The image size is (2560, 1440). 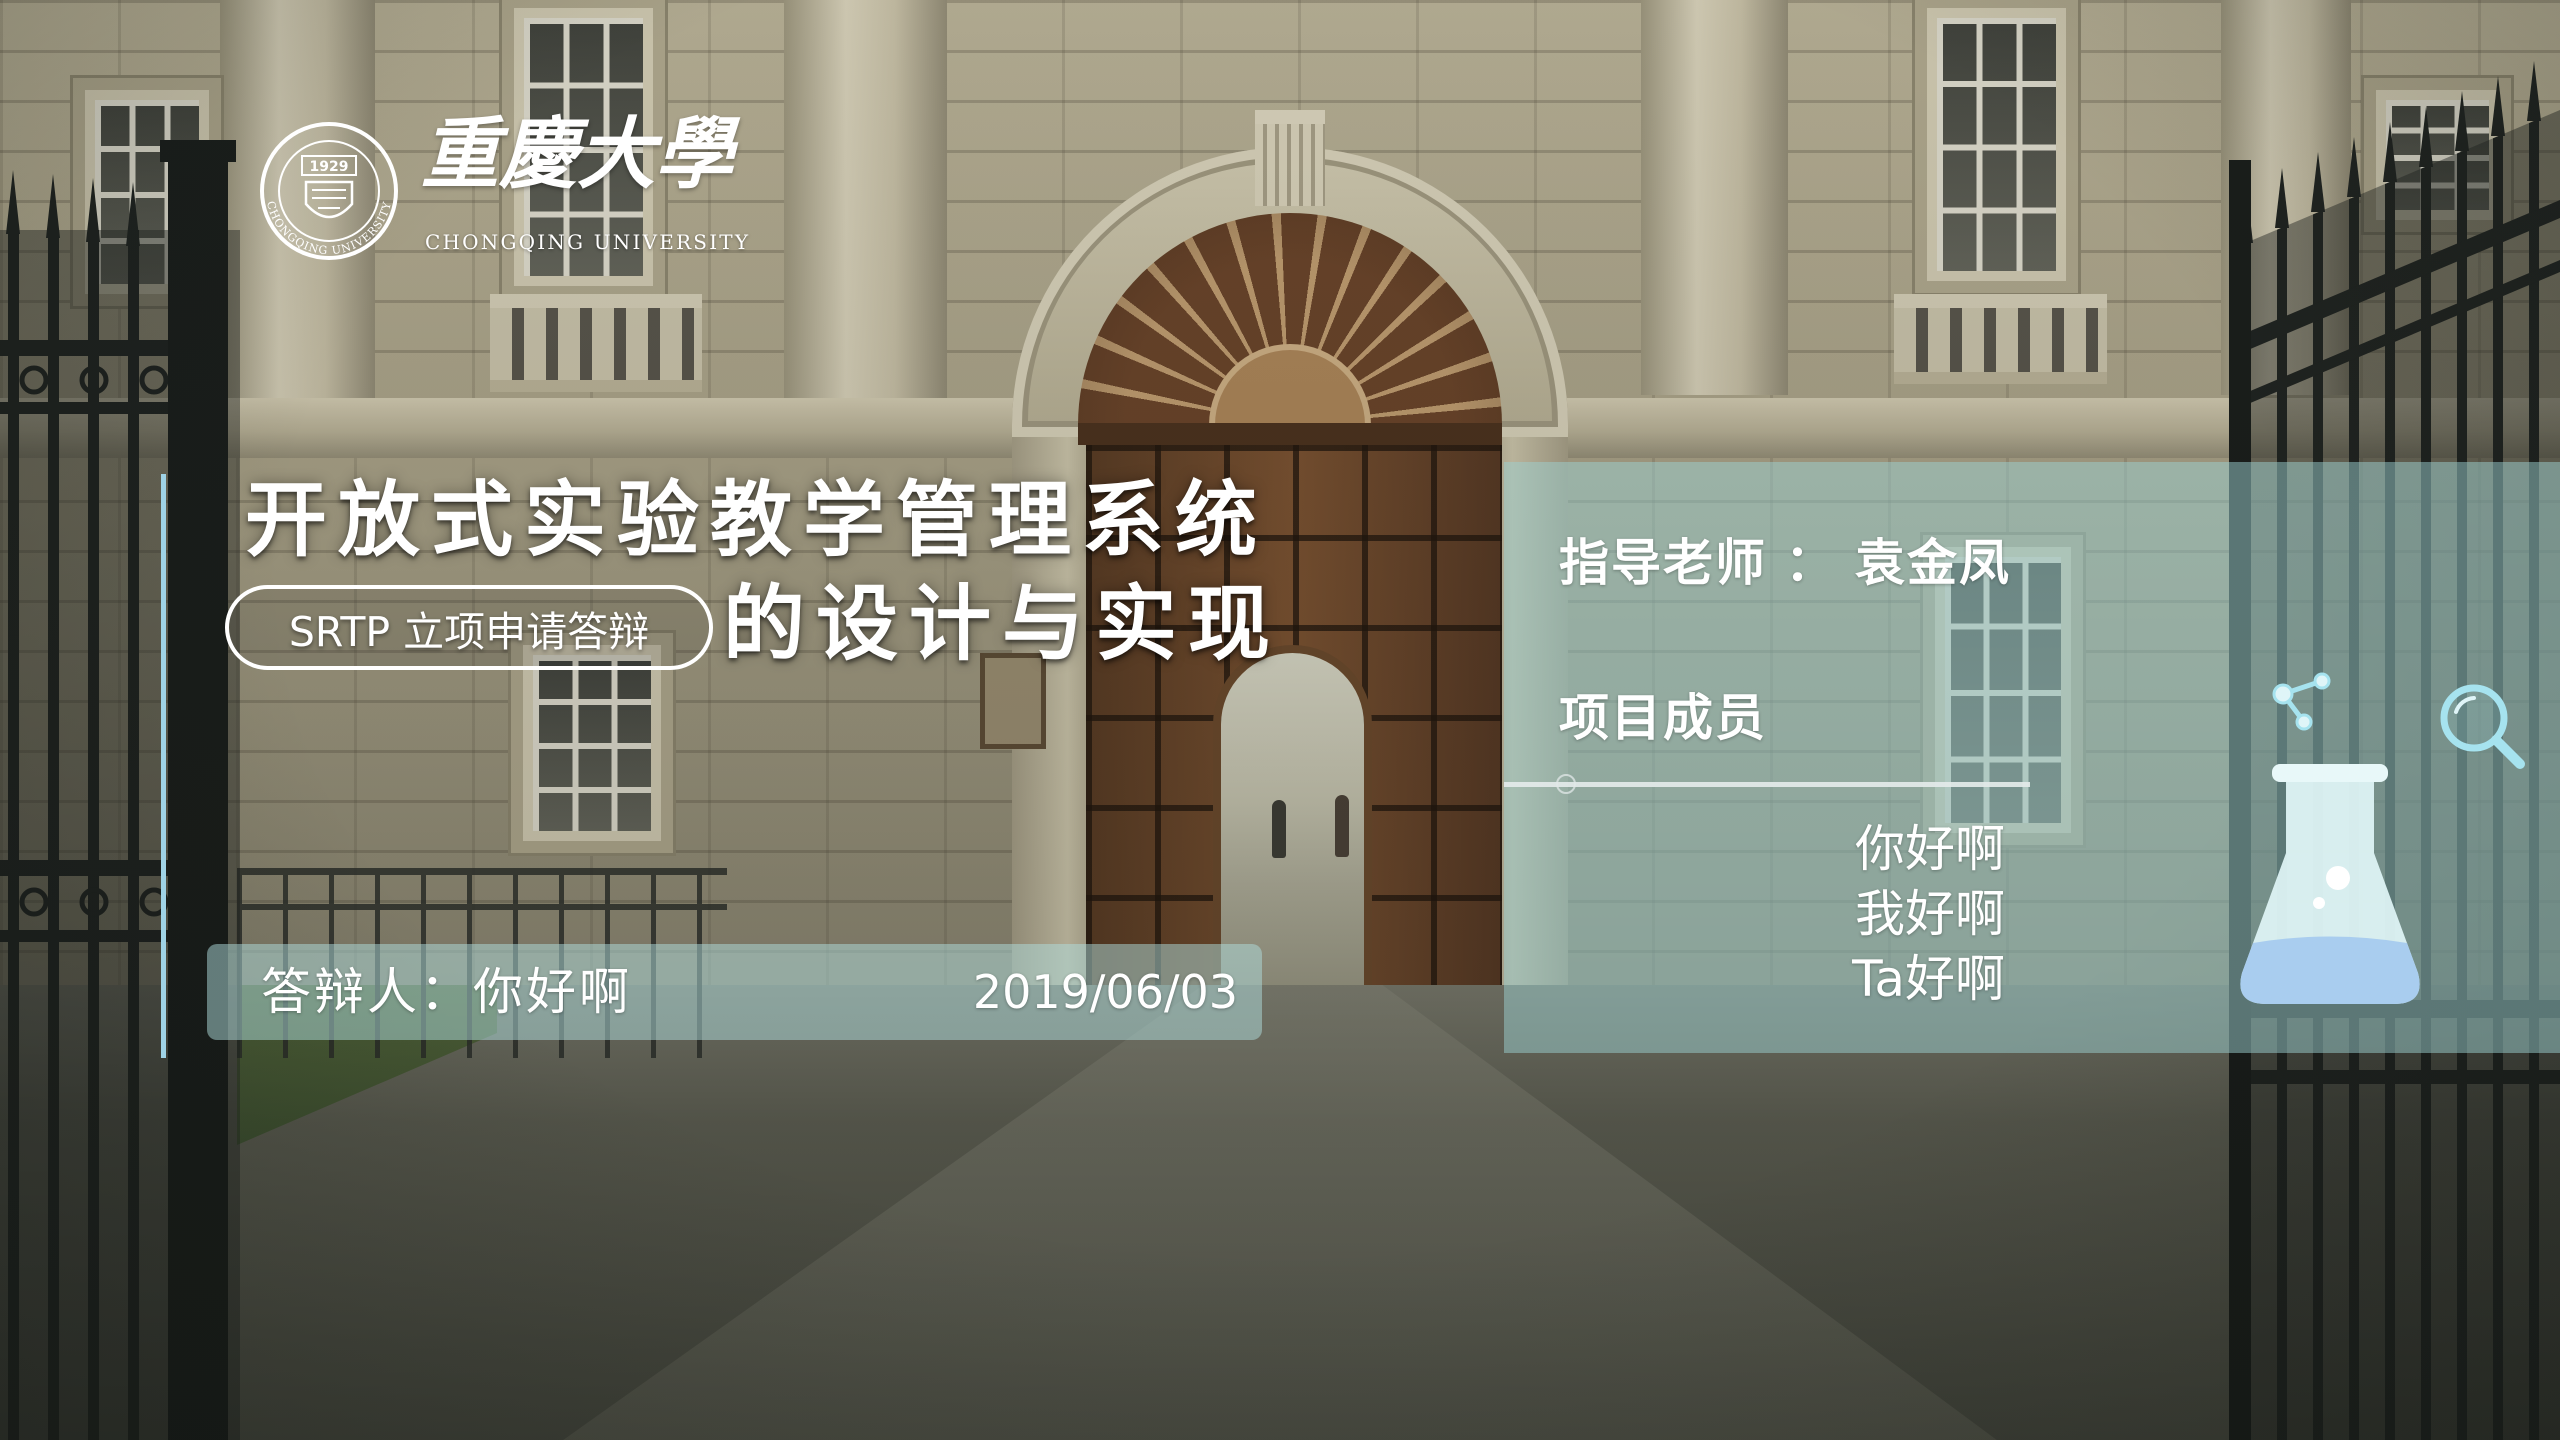 What do you see at coordinates (588, 242) in the screenshot?
I see `university-name-en: CHONGQING UNIVERSITY` at bounding box center [588, 242].